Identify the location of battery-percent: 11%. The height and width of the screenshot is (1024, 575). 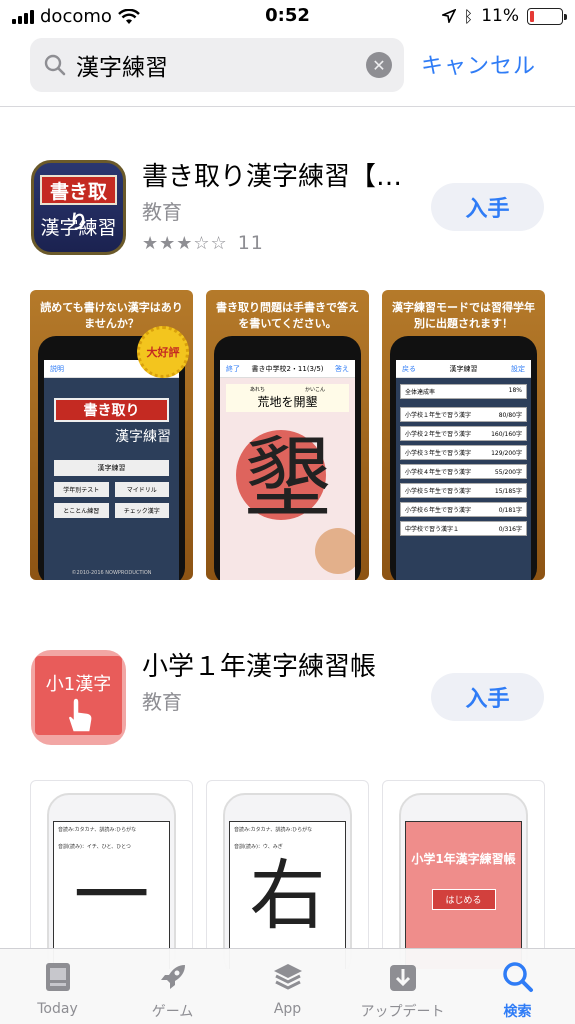
(500, 16).